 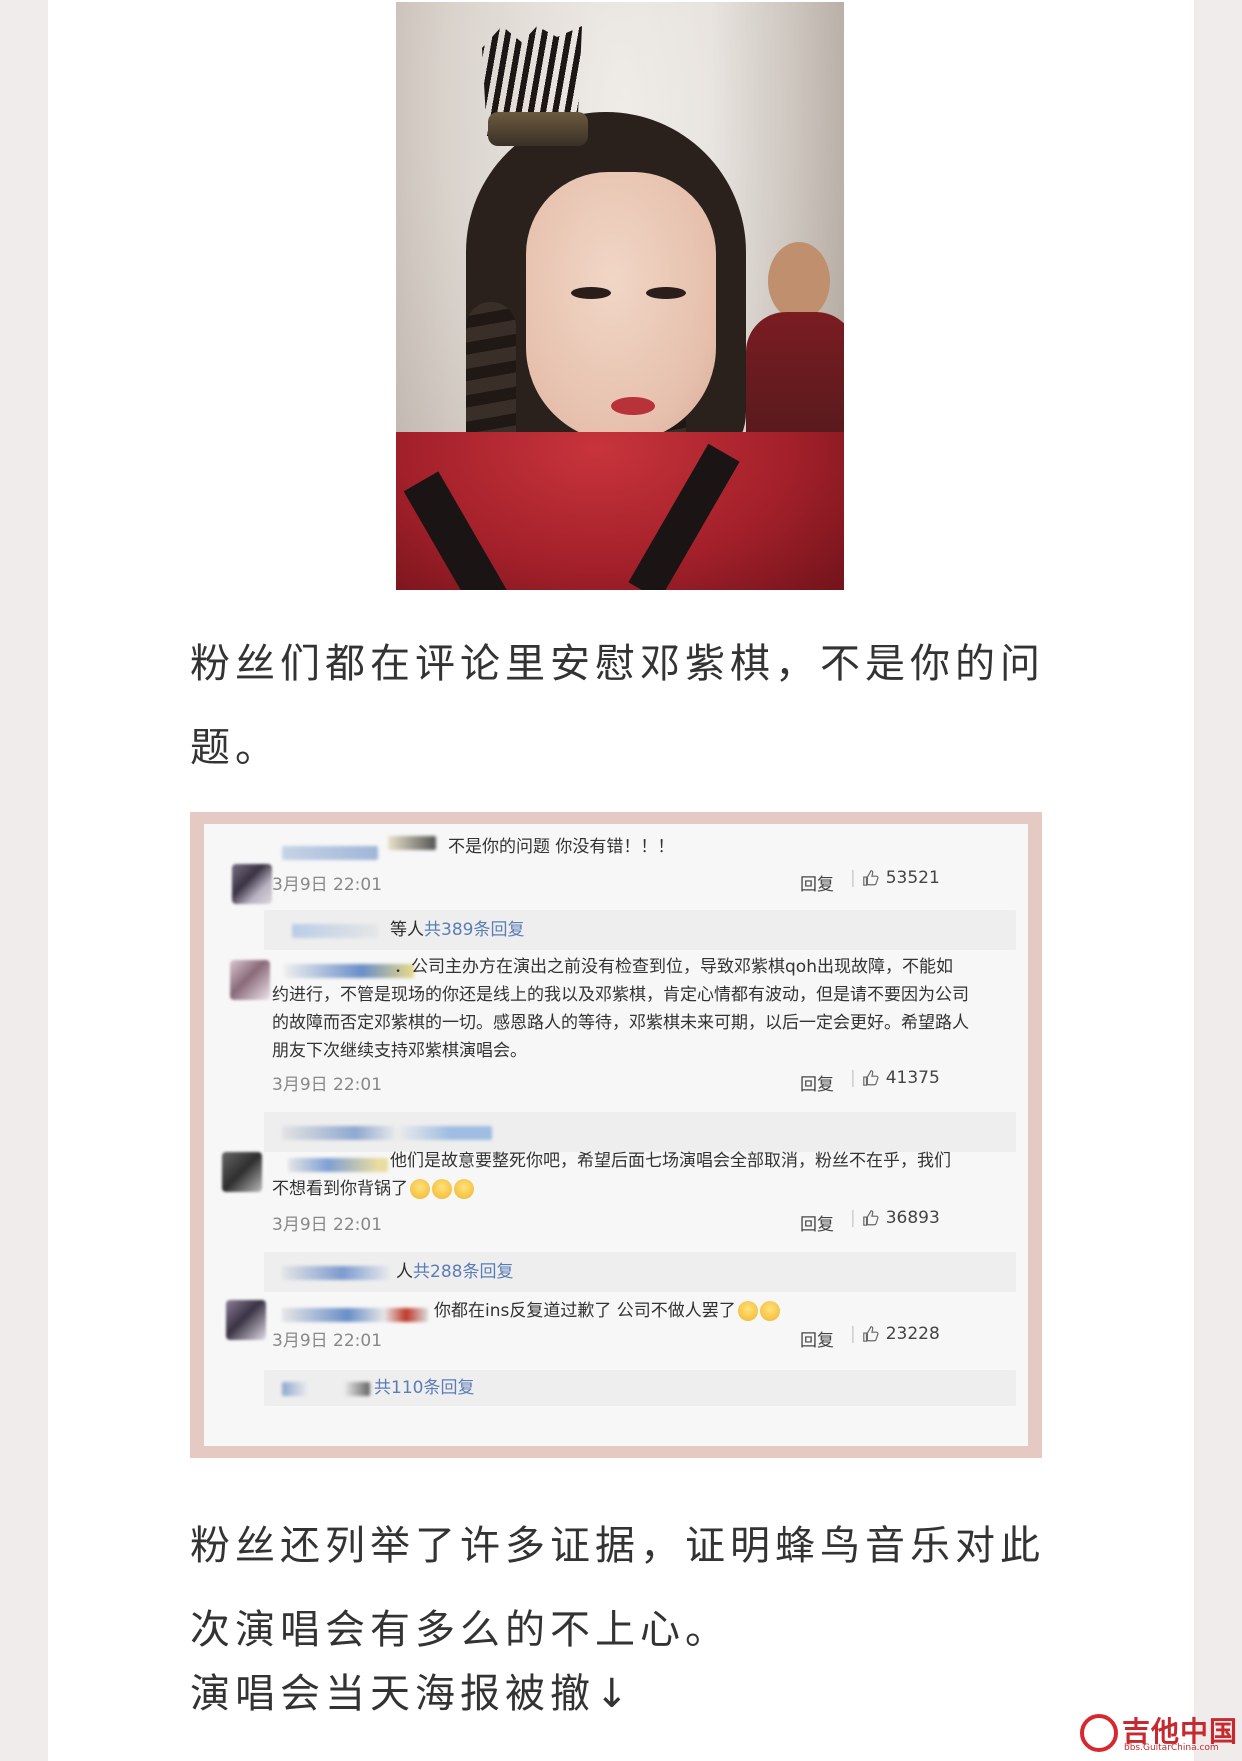 What do you see at coordinates (1171, 1748) in the screenshot?
I see `watermark-url: bbs.GuitarChina.com` at bounding box center [1171, 1748].